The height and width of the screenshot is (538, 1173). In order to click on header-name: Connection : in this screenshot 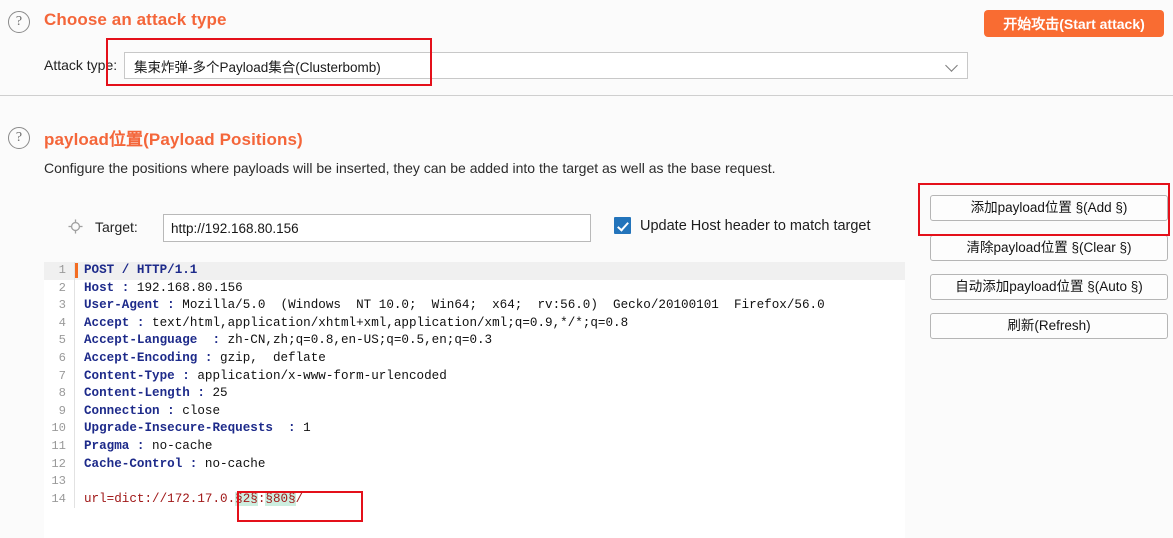, I will do `click(129, 410)`.